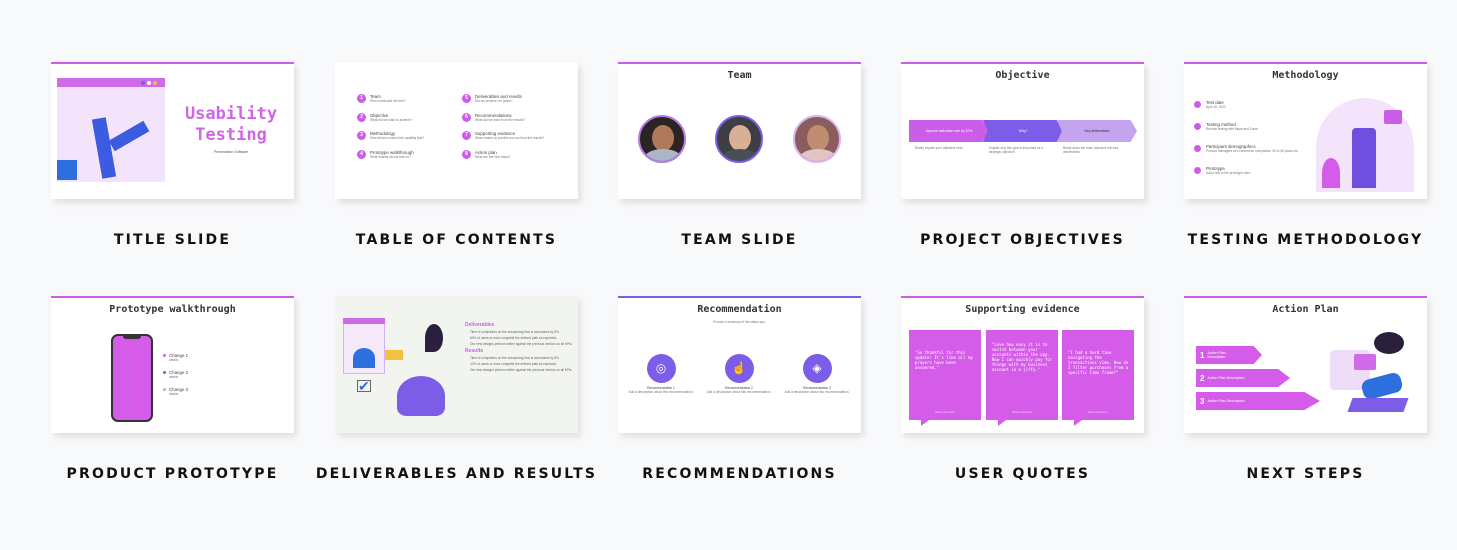 This screenshot has width=1457, height=550. I want to click on template-caption: RECOMMENDATIONS, so click(739, 474).